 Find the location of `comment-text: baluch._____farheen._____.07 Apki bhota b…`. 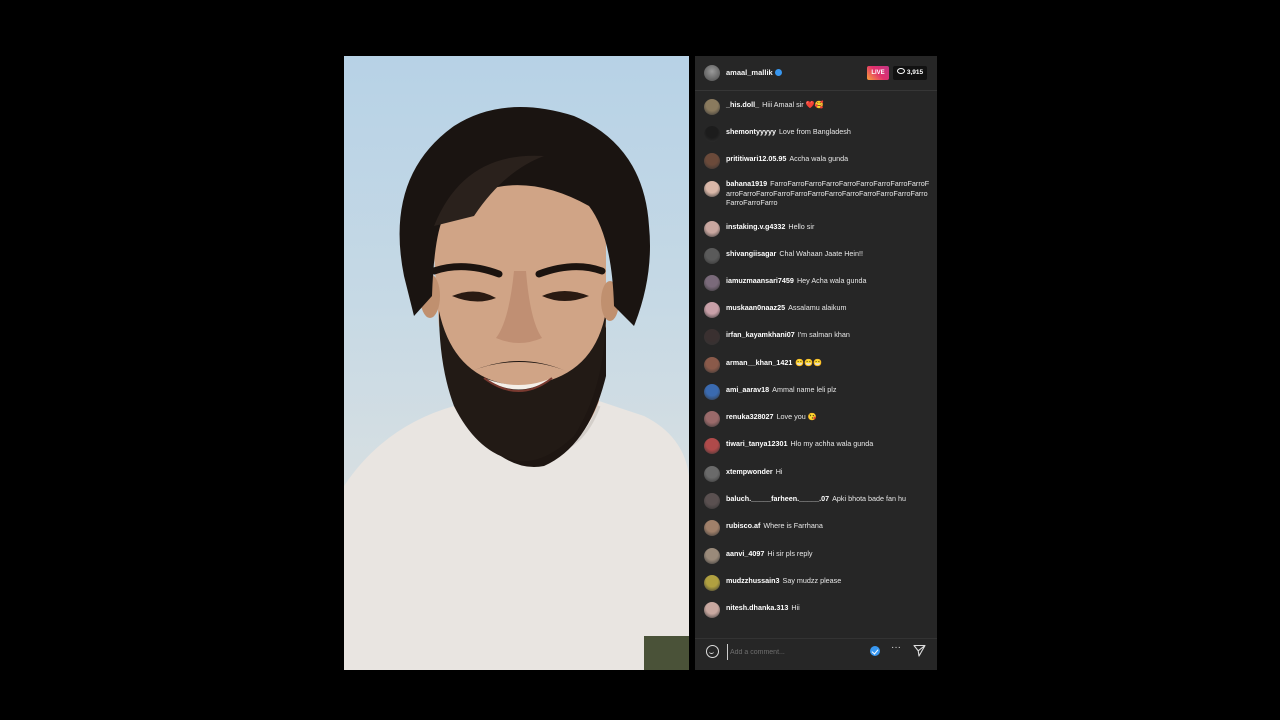

comment-text: baluch._____farheen._____.07 Apki bhota b… is located at coordinates (828, 499).